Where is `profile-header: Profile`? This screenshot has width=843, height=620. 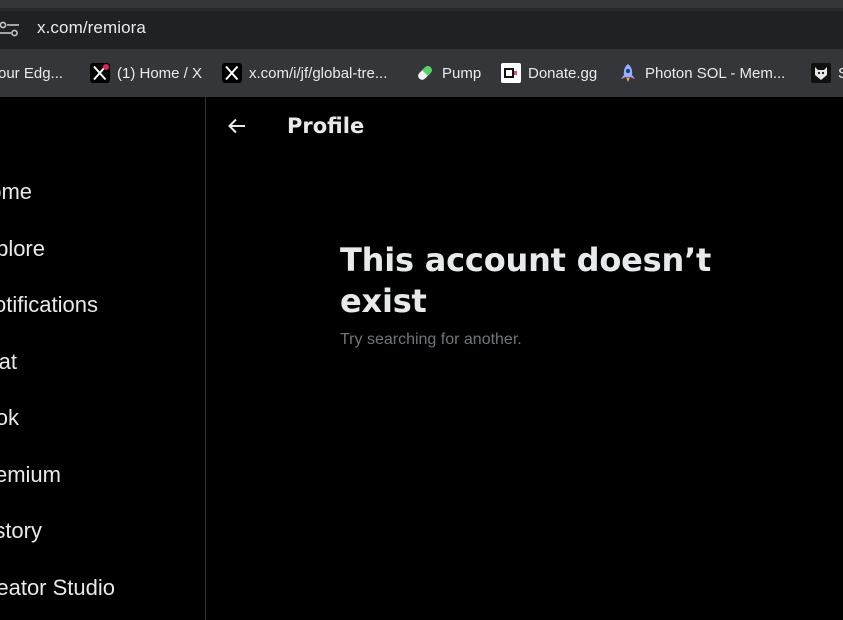 profile-header: Profile is located at coordinates (524, 128).